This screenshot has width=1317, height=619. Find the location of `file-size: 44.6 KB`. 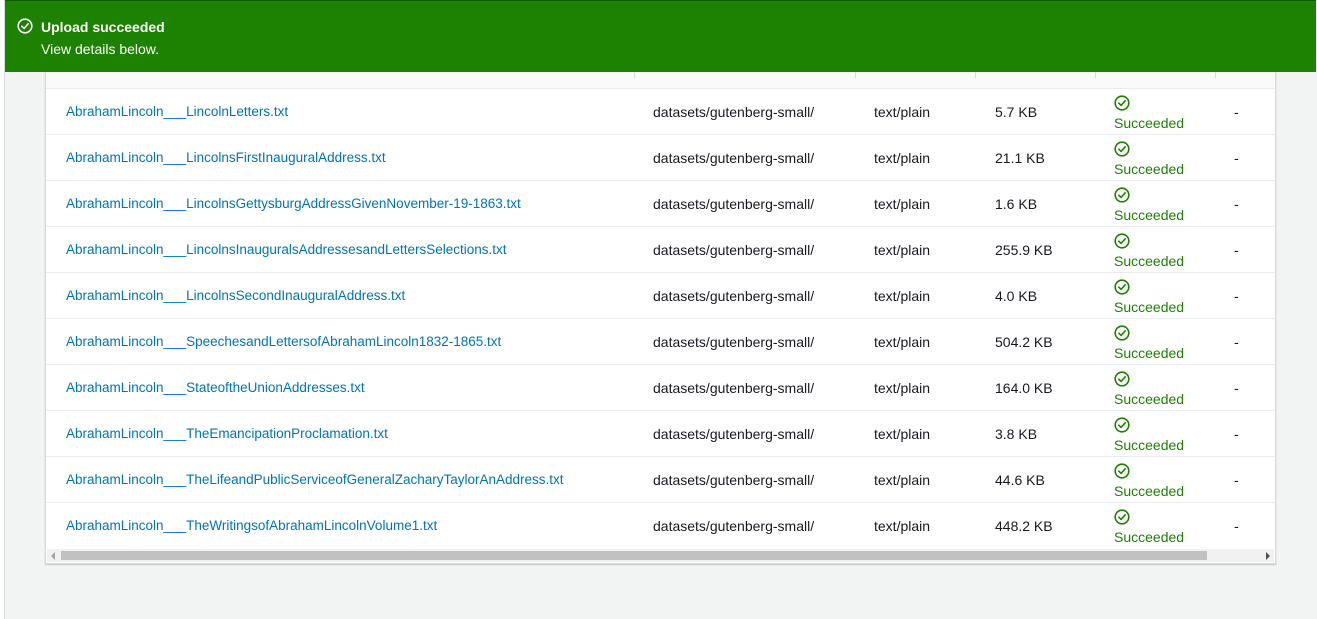

file-size: 44.6 KB is located at coordinates (1020, 480).